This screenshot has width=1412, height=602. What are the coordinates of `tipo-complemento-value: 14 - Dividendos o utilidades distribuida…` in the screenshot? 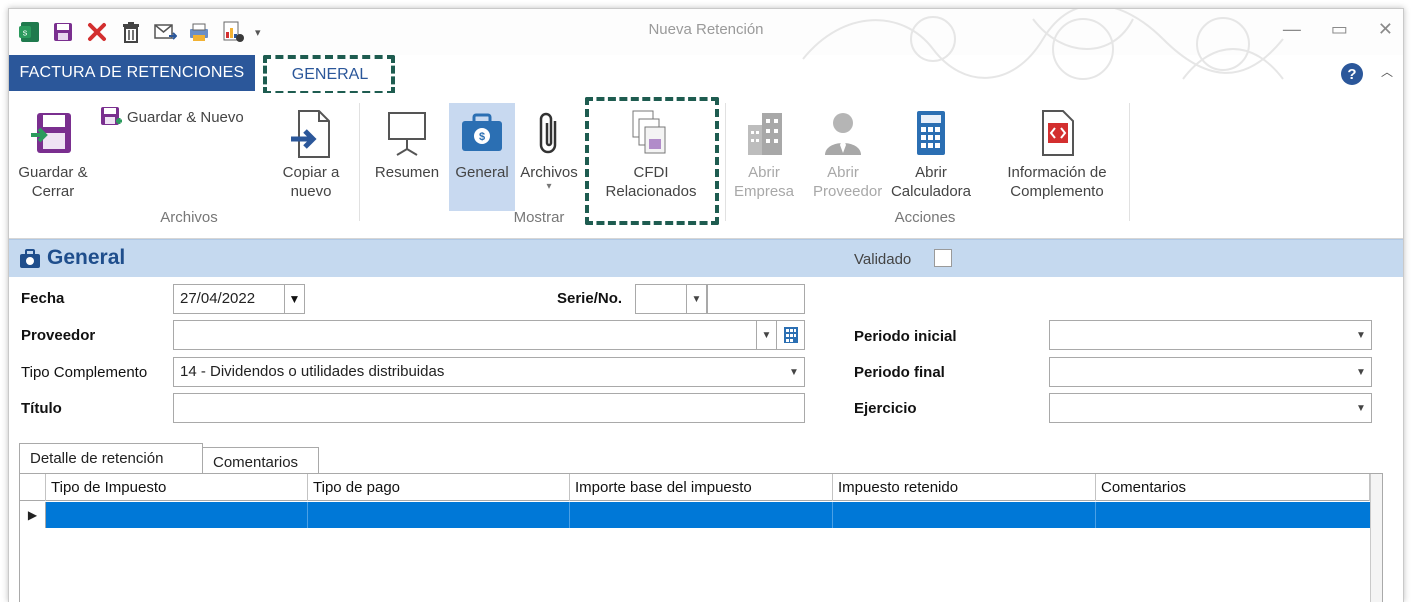 It's located at (312, 371).